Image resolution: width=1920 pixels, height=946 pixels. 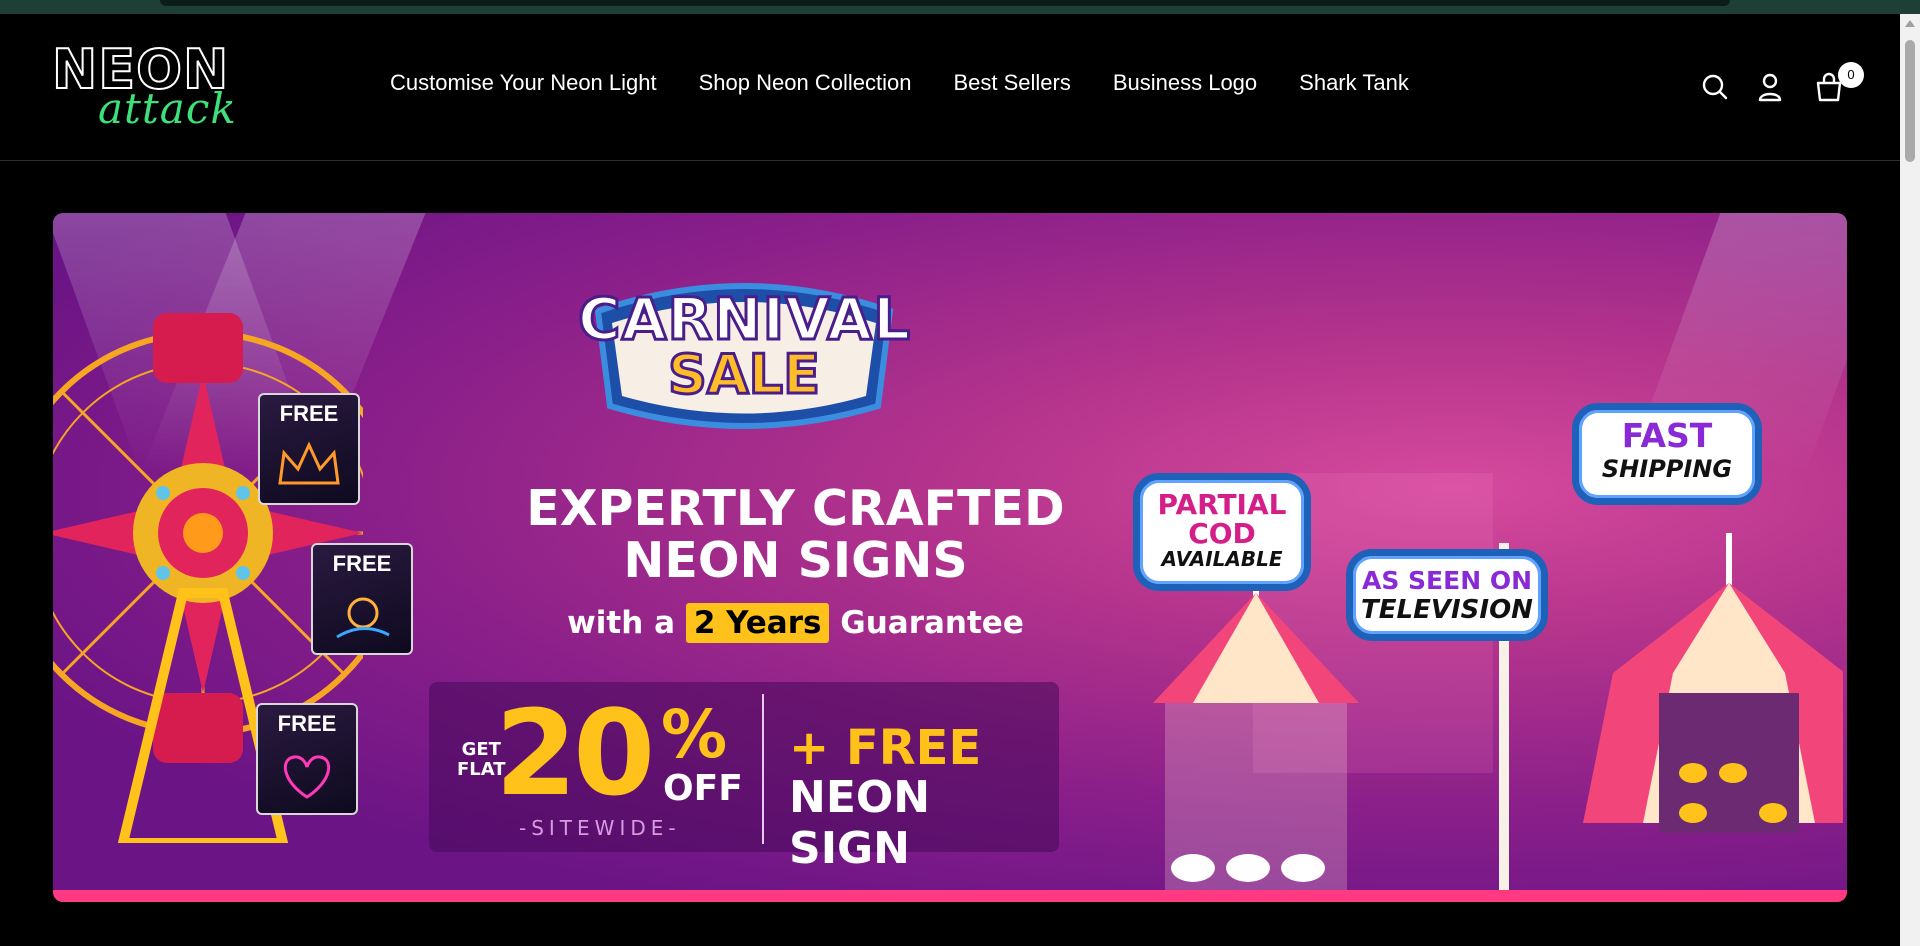 What do you see at coordinates (694, 734) in the screenshot?
I see `percent-sign: %` at bounding box center [694, 734].